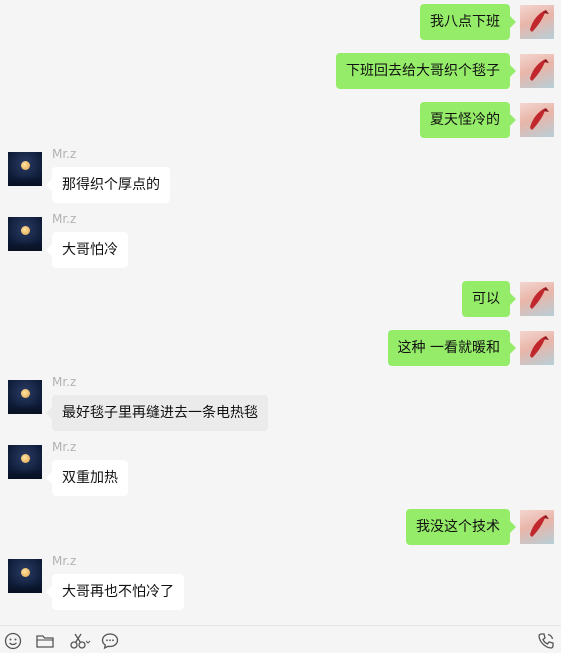  I want to click on message-row: 下班回去给大哥织个毯子, so click(280, 71).